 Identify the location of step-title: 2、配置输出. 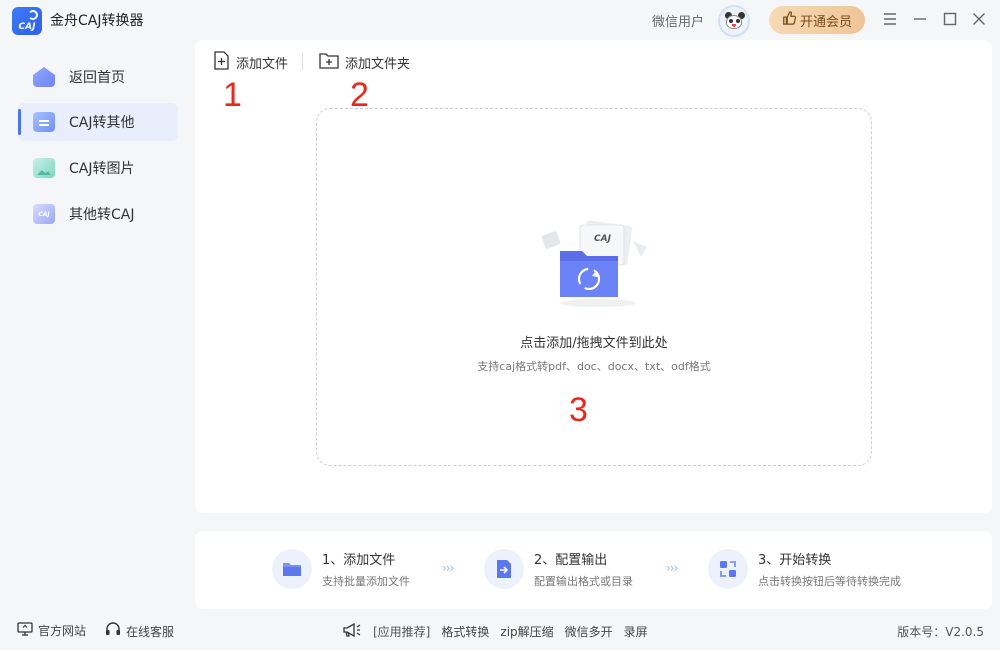
(571, 560).